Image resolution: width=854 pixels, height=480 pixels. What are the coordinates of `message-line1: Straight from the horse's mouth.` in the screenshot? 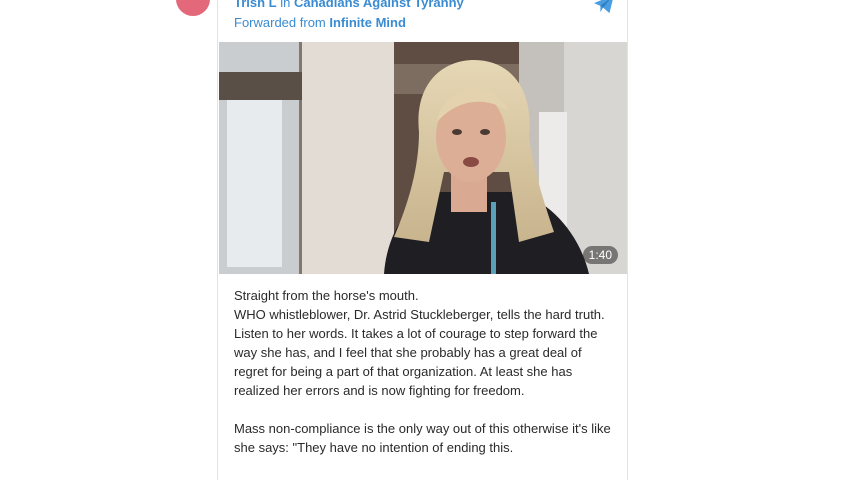 It's located at (326, 295).